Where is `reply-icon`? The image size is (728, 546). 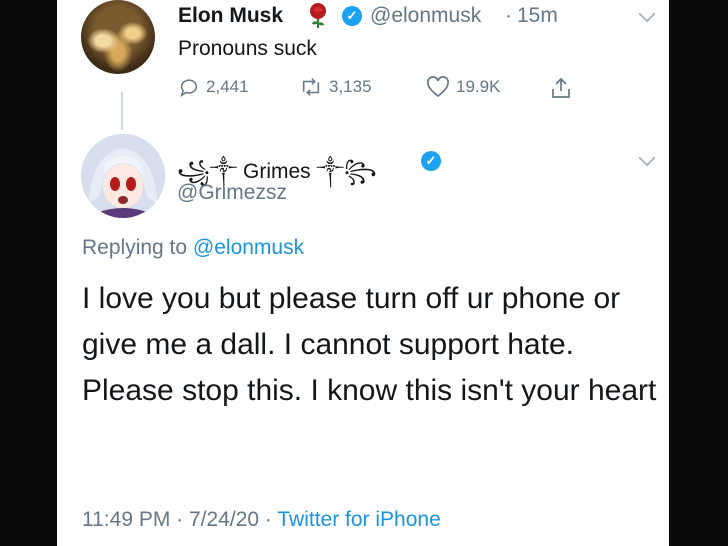 reply-icon is located at coordinates (189, 88).